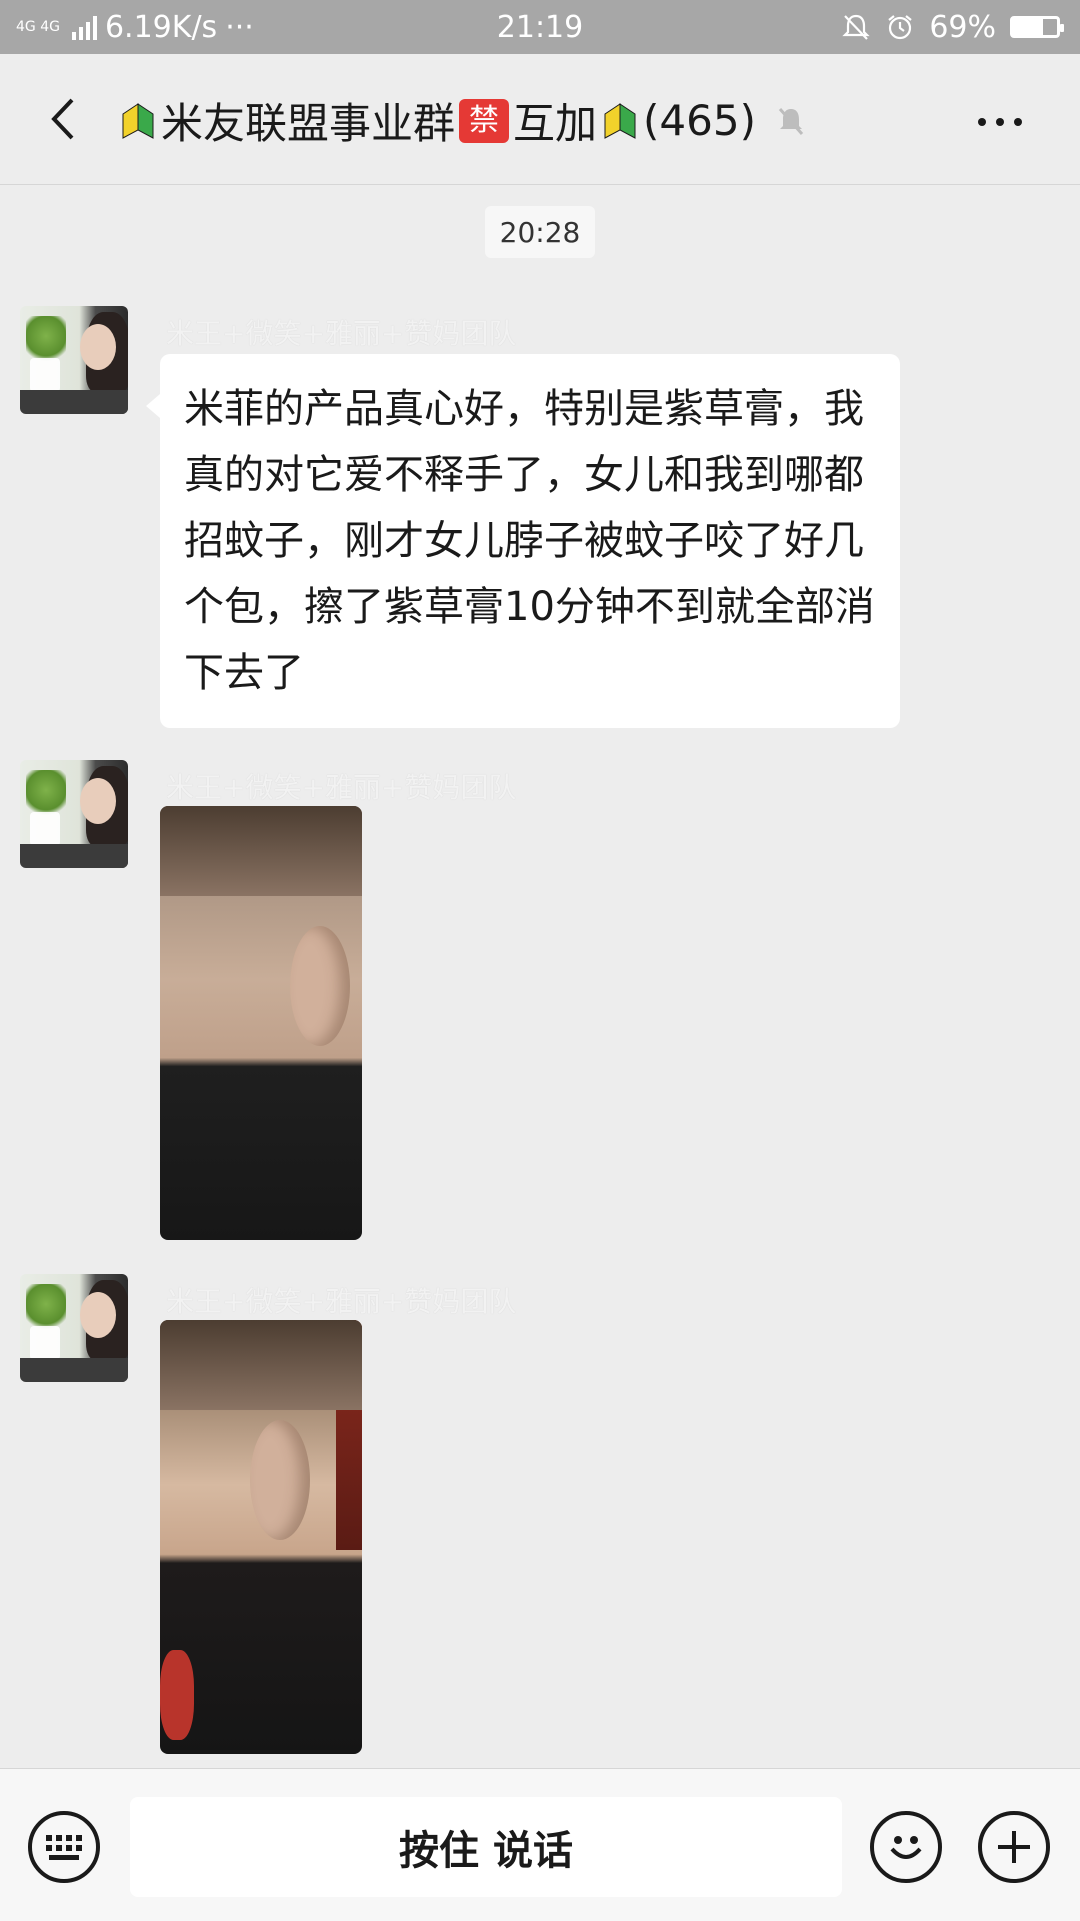 The image size is (1080, 1921). I want to click on forbid-badge: 禁, so click(484, 120).